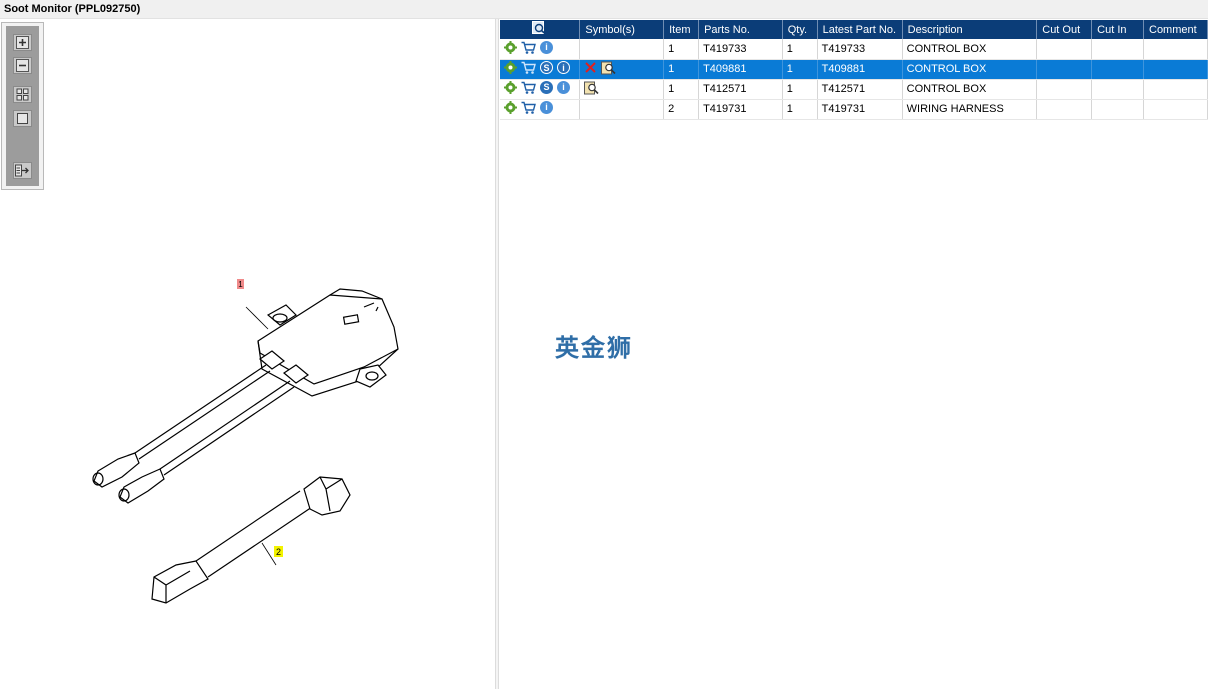  What do you see at coordinates (278, 552) in the screenshot?
I see `callout-label-2: 2` at bounding box center [278, 552].